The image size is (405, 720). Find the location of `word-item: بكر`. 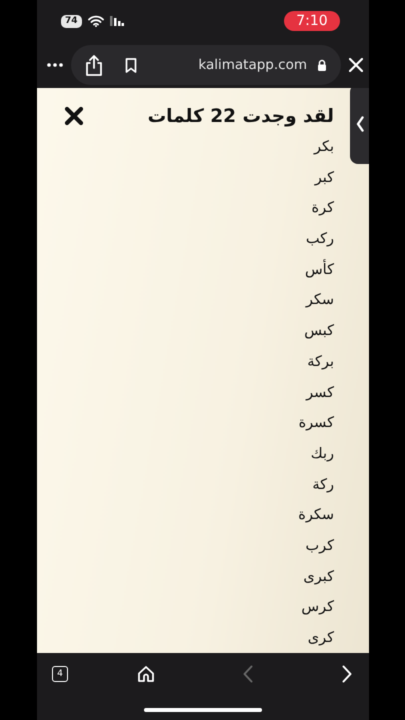

word-item: بكر is located at coordinates (324, 147).